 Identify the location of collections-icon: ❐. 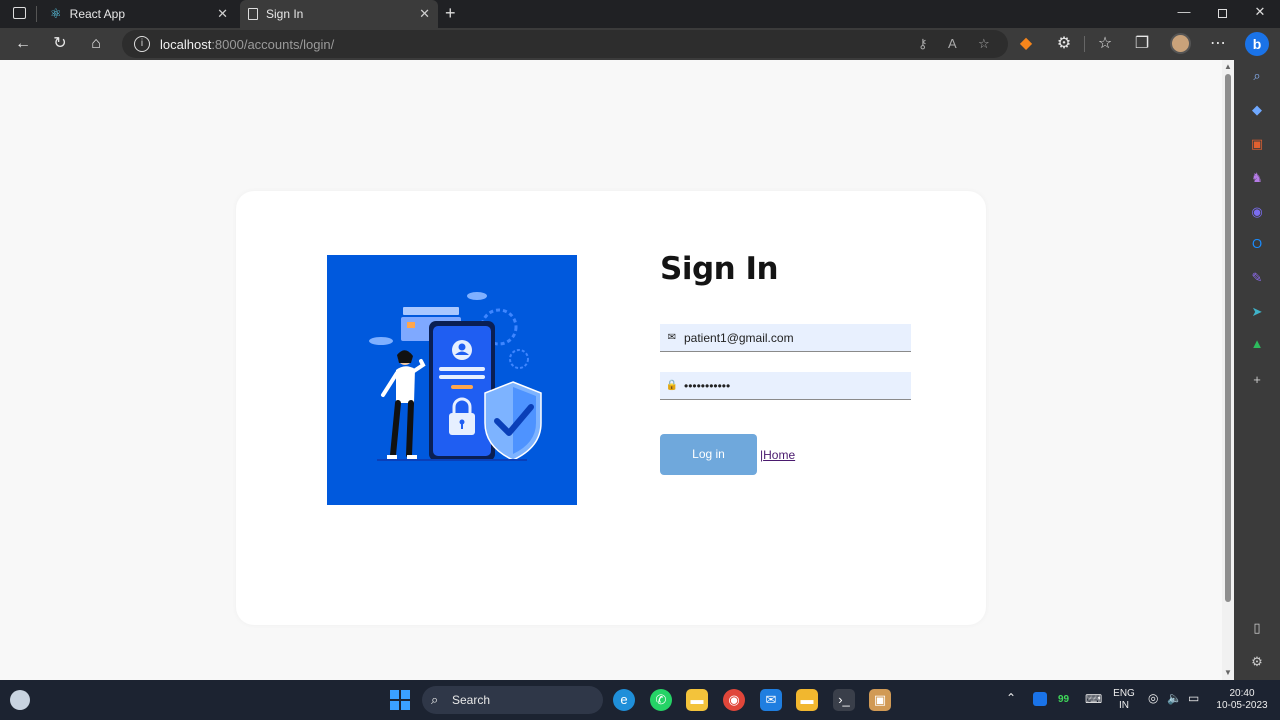
(1142, 44).